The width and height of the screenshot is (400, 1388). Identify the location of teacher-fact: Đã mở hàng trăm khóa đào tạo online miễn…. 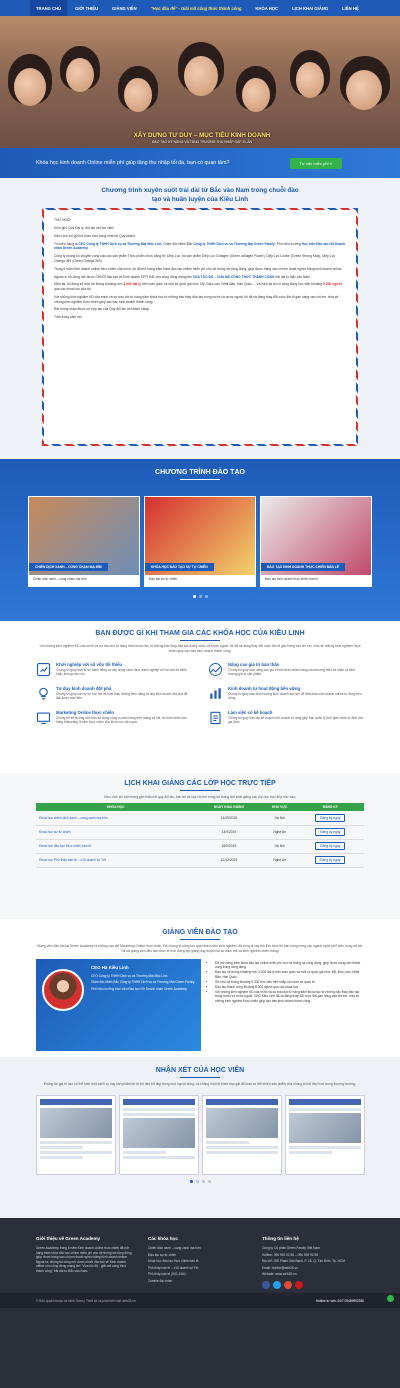
(289, 965).